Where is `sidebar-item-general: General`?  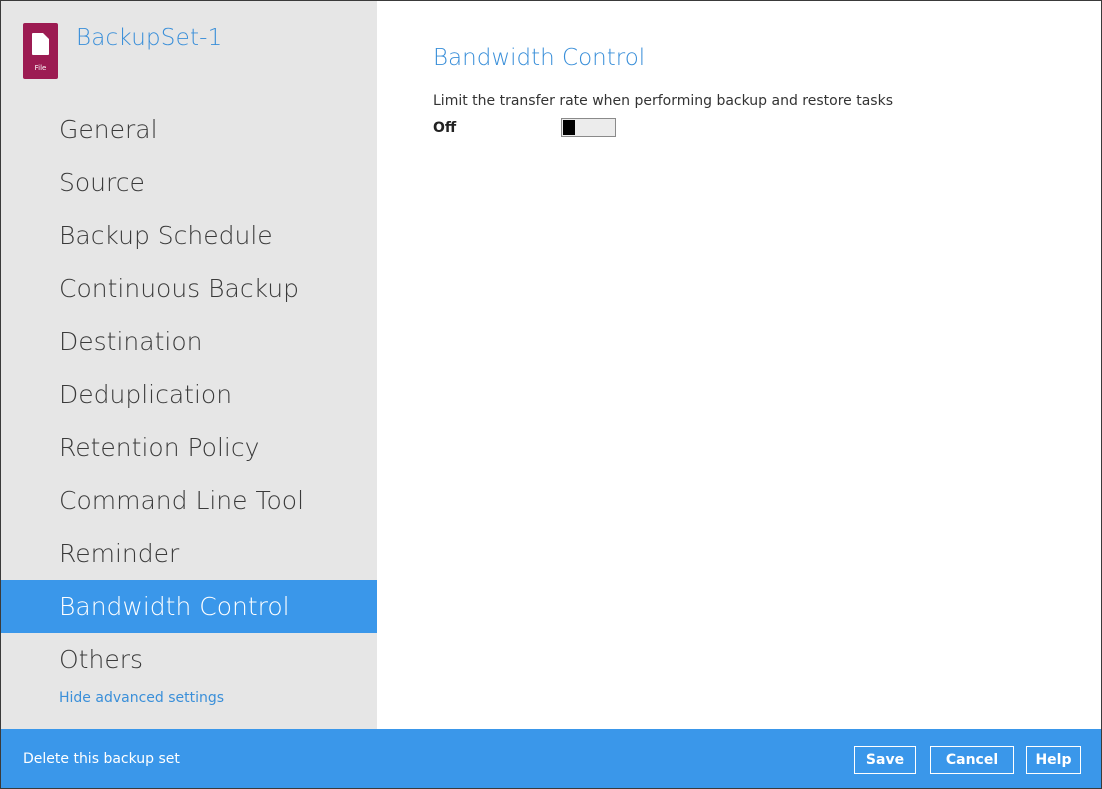 sidebar-item-general: General is located at coordinates (189, 129).